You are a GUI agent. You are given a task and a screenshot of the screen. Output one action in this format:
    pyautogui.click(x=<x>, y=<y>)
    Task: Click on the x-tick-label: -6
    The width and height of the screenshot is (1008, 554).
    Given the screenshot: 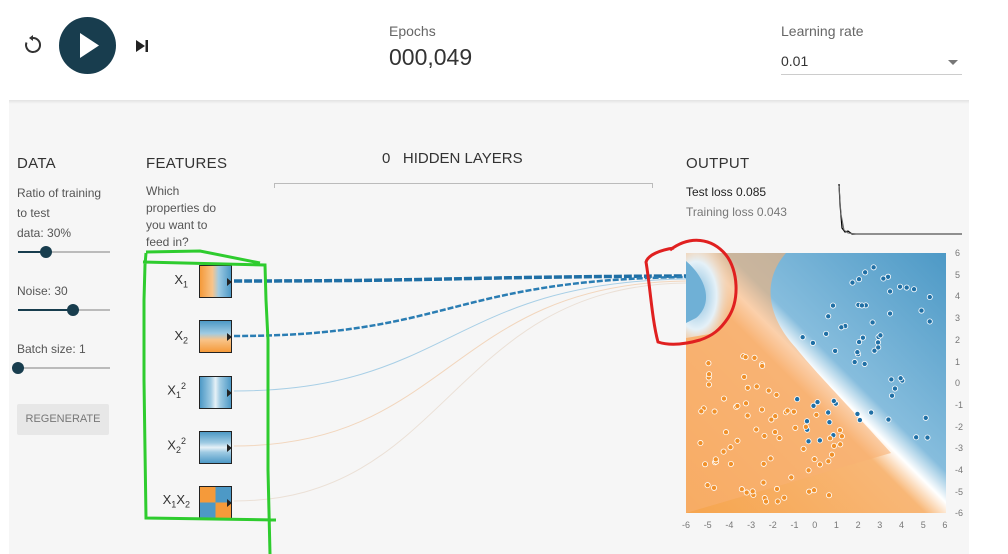 What is the action you would take?
    pyautogui.click(x=686, y=525)
    